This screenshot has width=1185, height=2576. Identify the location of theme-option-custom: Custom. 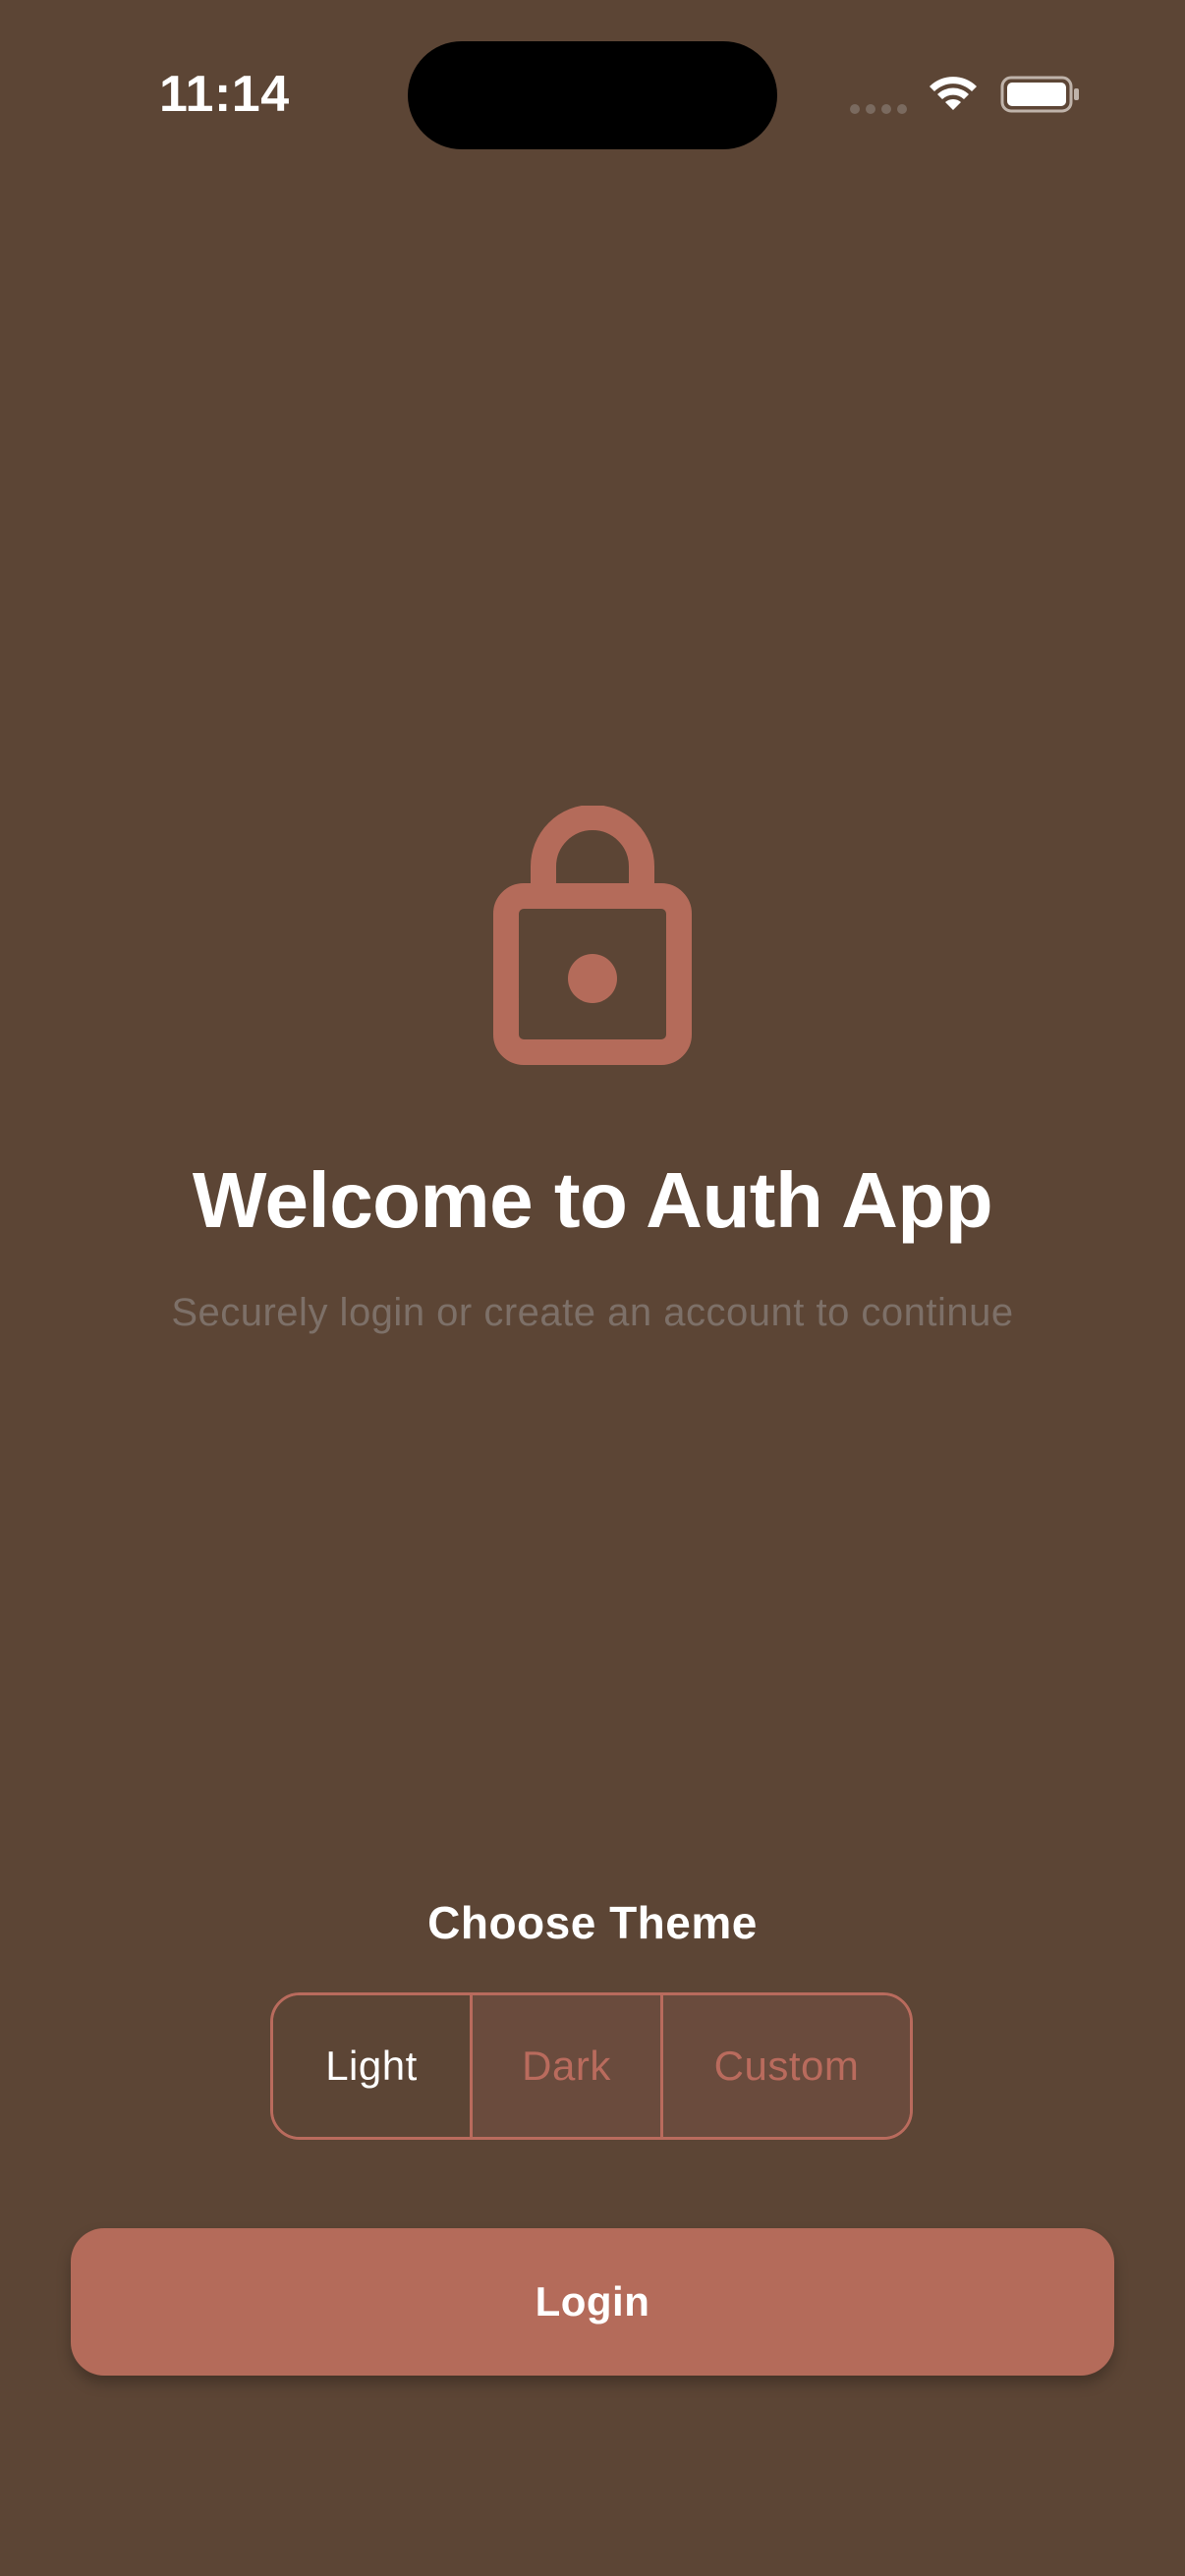
(786, 2066).